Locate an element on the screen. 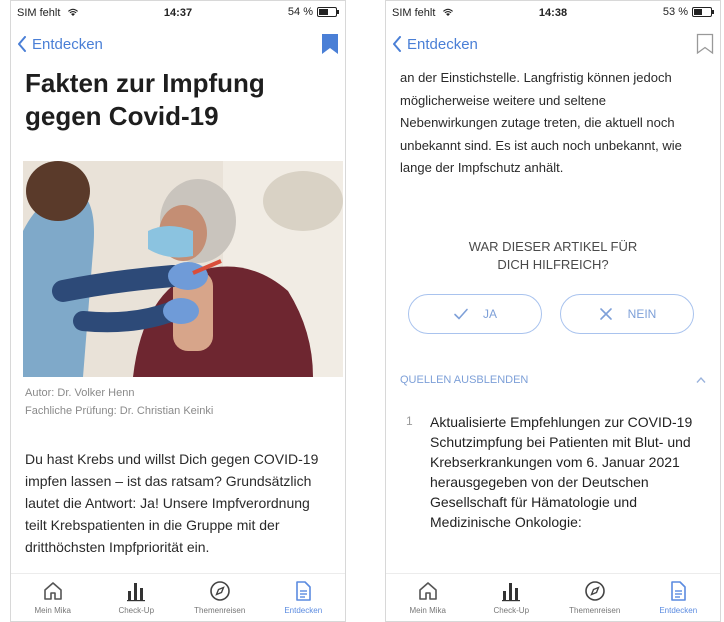 Image resolution: width=724 pixels, height=622 pixels. feedback-question: WAR DIESER ARTIKEL FÜR DICH HILFREICH? is located at coordinates (553, 256).